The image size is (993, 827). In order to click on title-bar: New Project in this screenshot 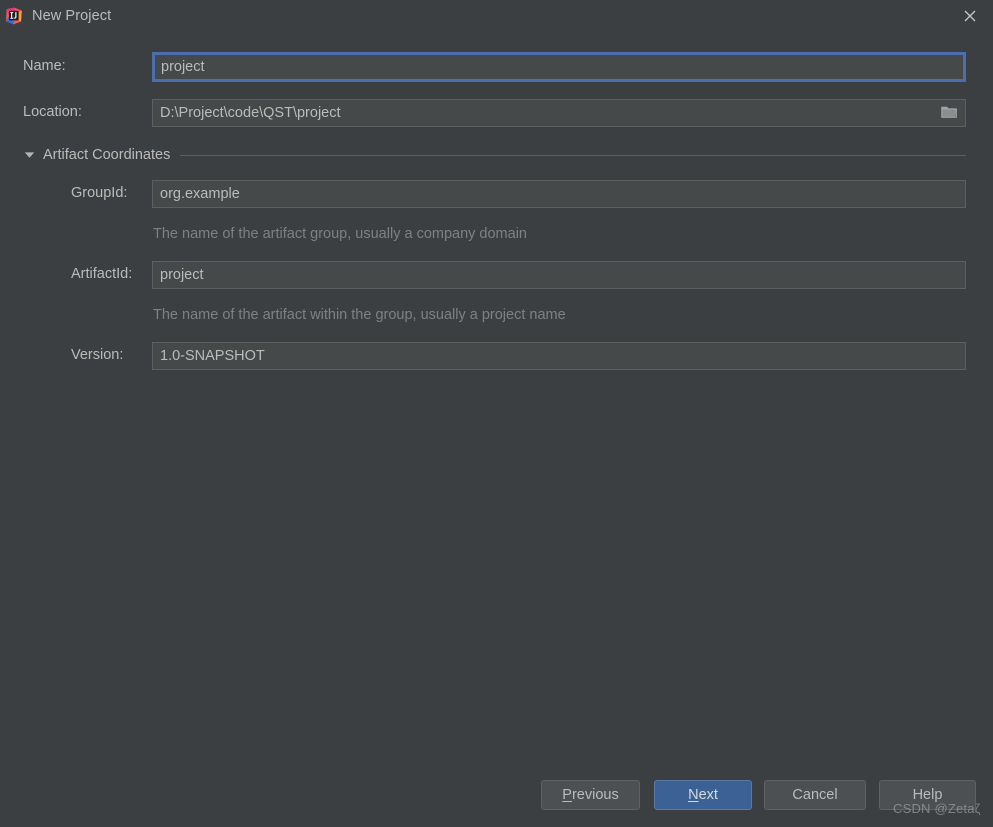, I will do `click(496, 16)`.